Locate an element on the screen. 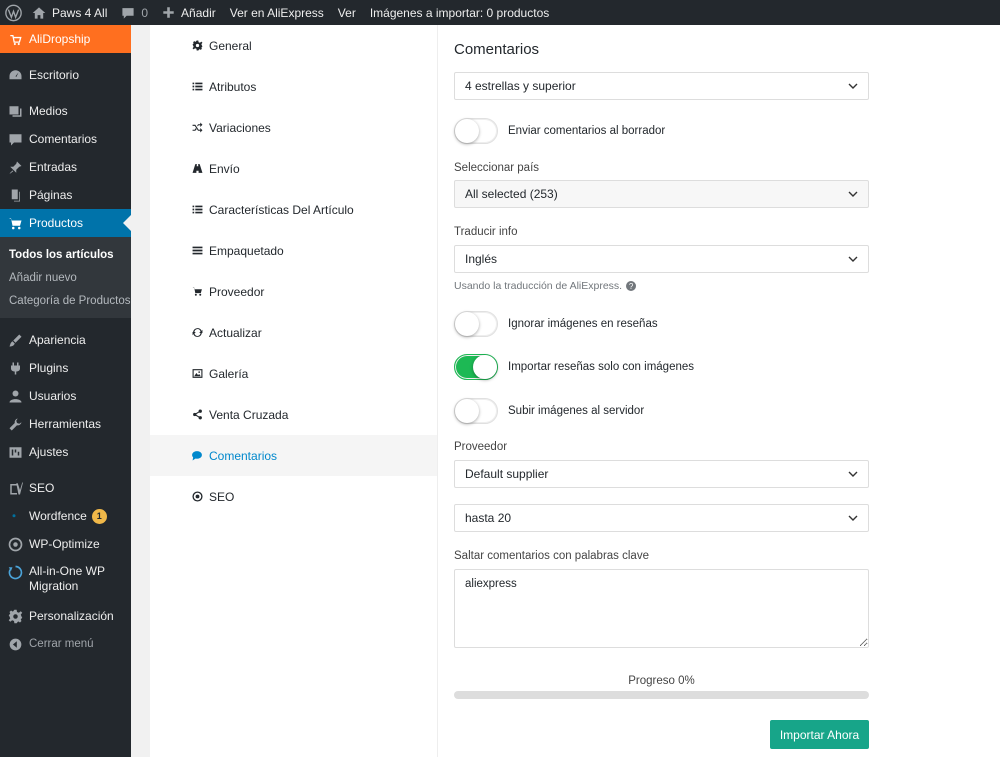  send-draft-toggle is located at coordinates (476, 131).